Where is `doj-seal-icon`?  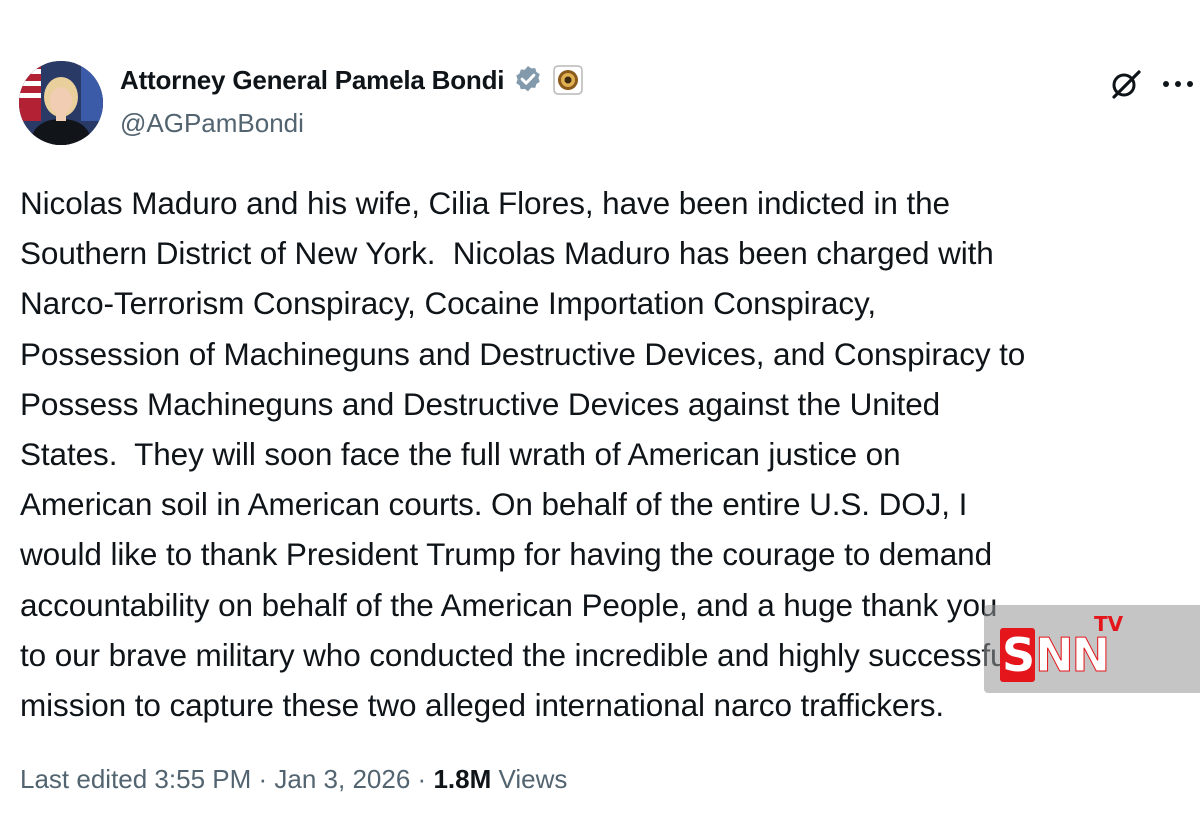
doj-seal-icon is located at coordinates (568, 80).